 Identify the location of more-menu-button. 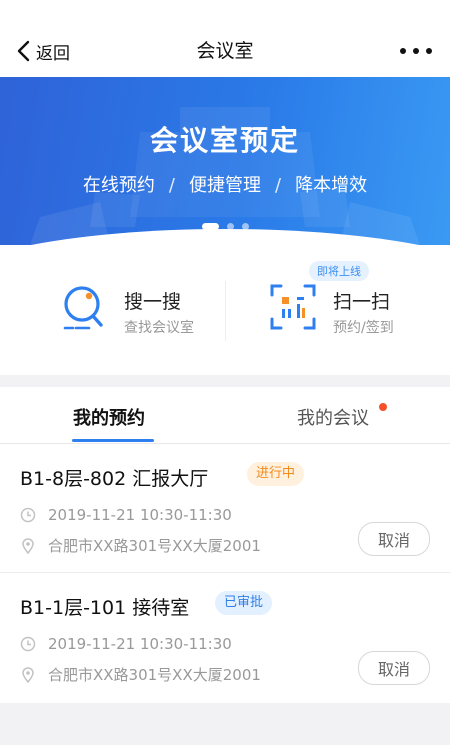
(416, 51).